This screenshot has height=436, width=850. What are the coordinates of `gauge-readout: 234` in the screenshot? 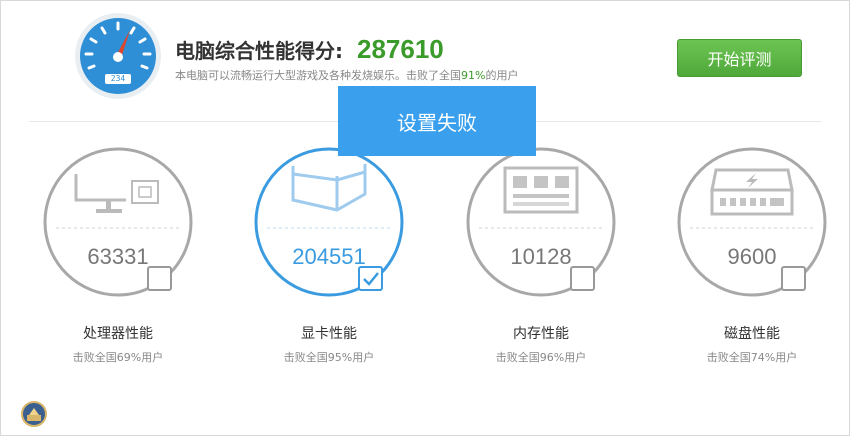 It's located at (118, 78).